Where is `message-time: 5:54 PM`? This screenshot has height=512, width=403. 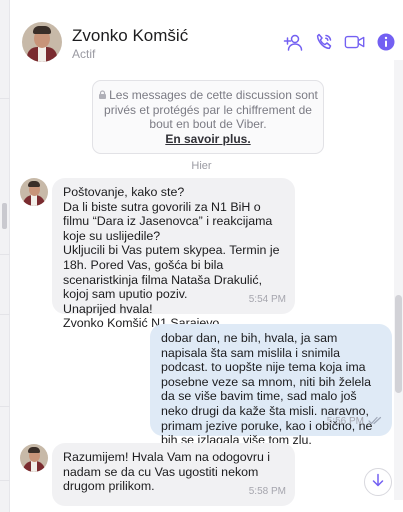
message-time: 5:54 PM is located at coordinates (267, 300).